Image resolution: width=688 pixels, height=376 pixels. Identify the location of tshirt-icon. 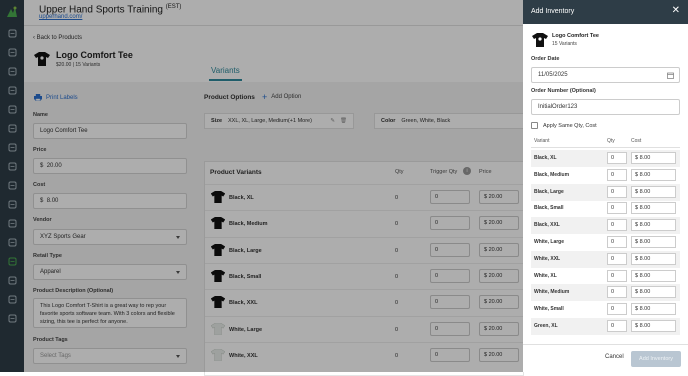
(540, 40).